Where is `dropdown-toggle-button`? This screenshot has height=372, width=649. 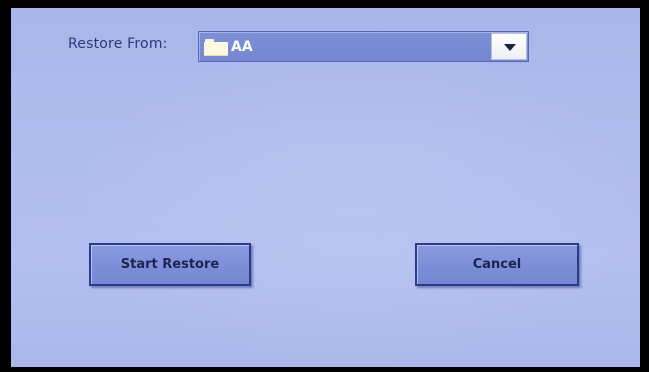 dropdown-toggle-button is located at coordinates (509, 46).